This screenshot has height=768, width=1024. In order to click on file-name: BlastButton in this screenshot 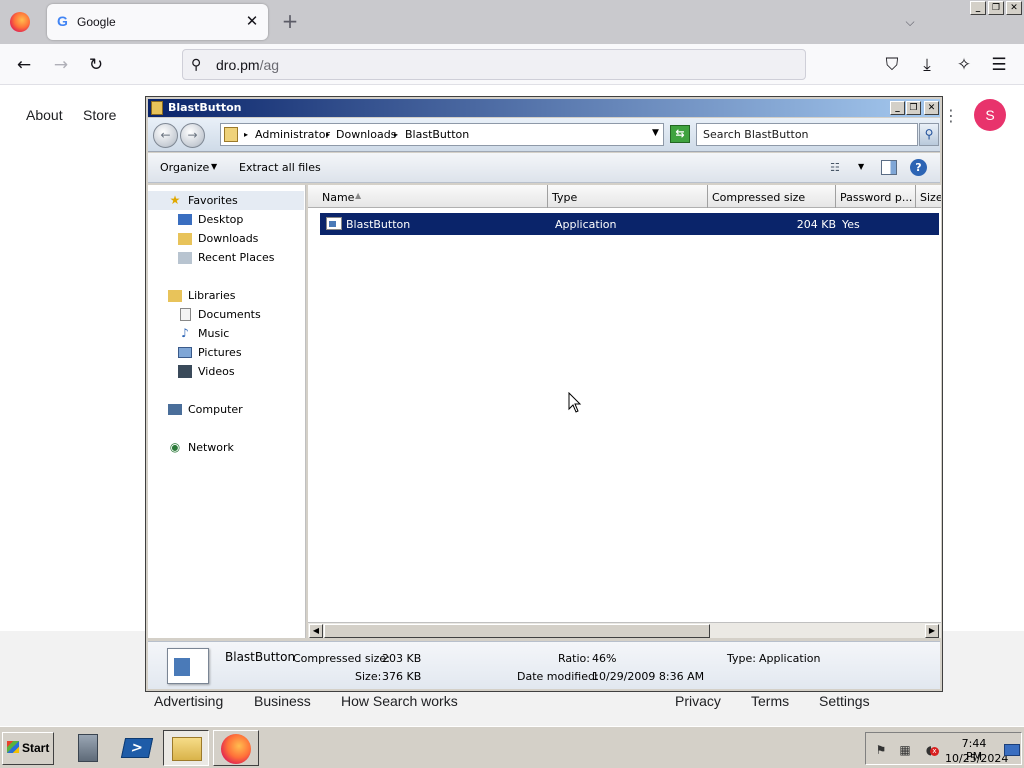, I will do `click(378, 224)`.